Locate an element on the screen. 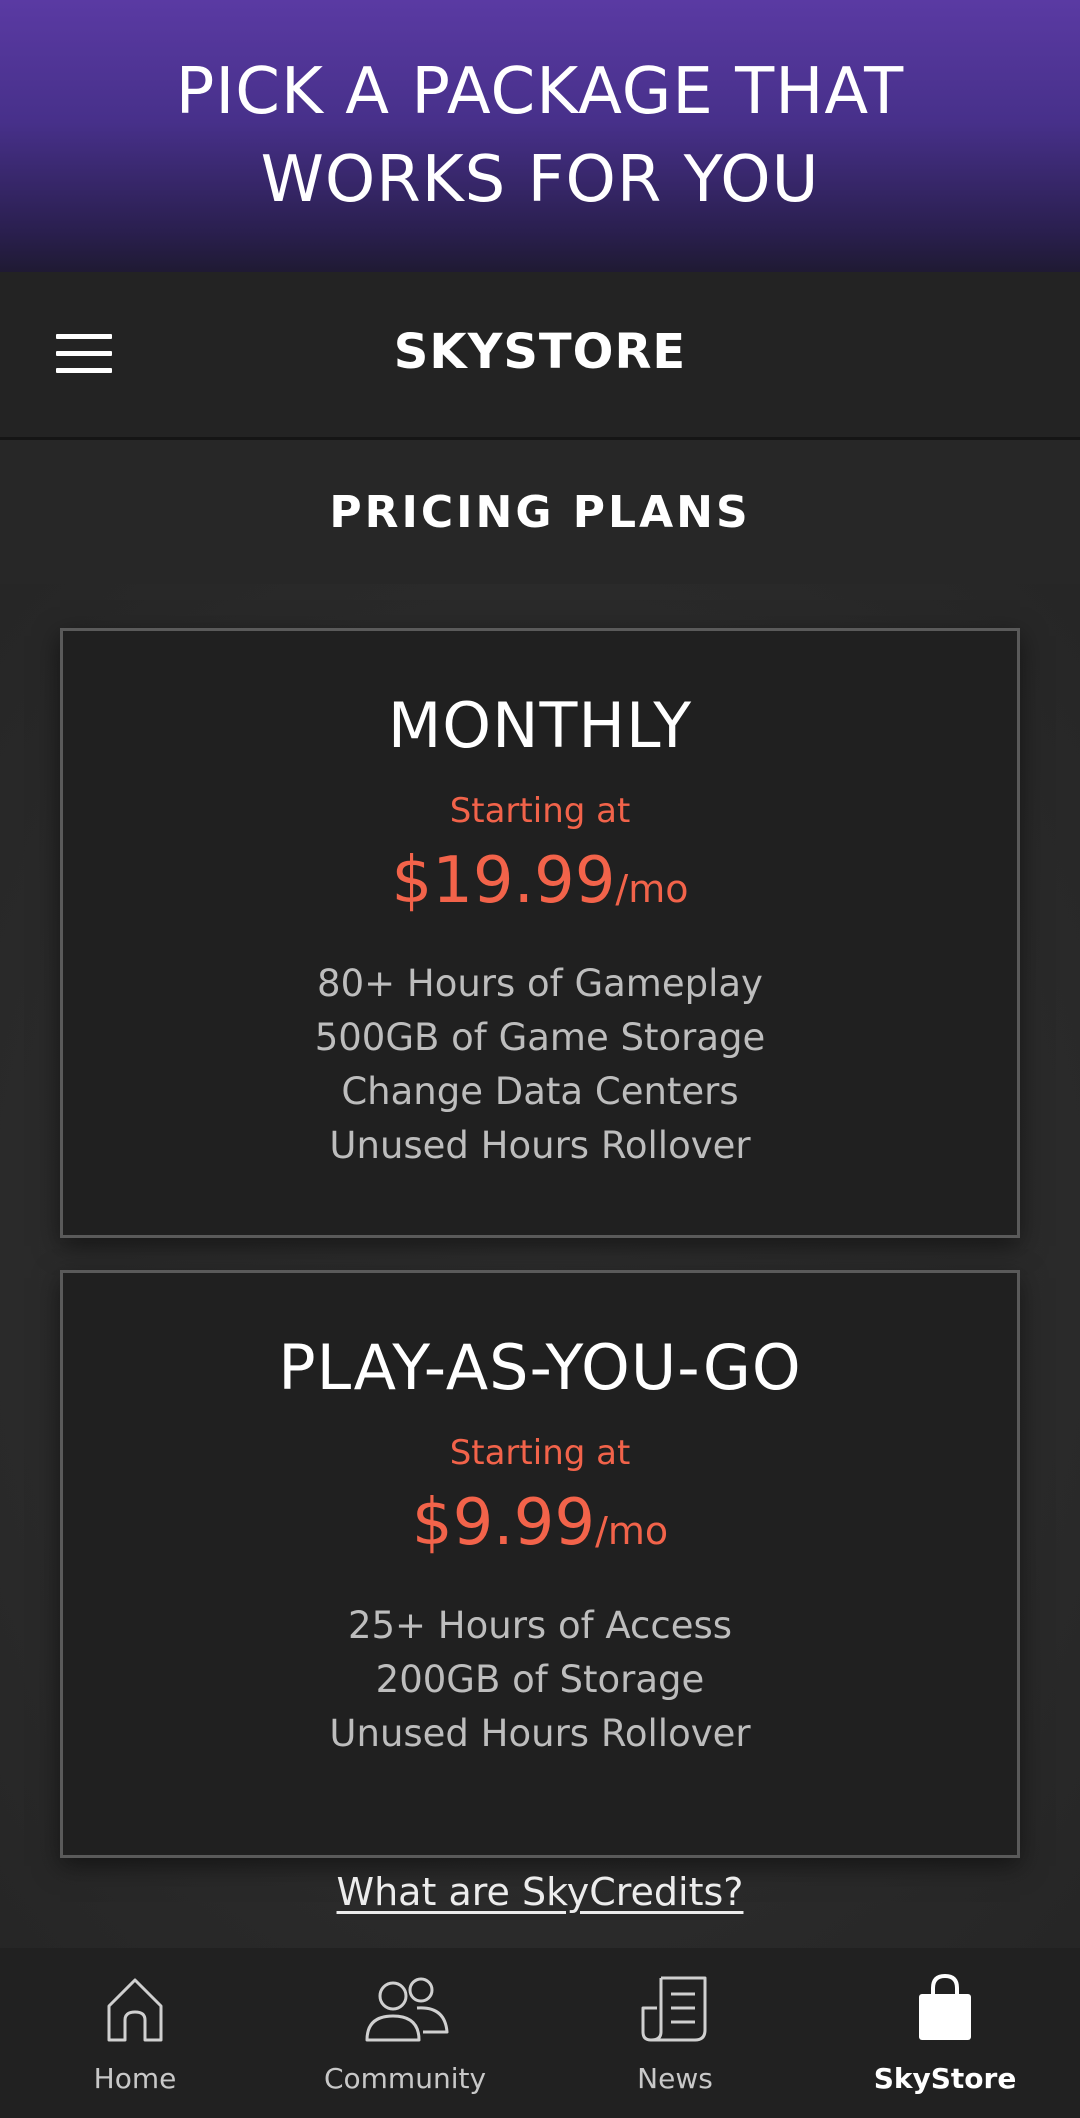 This screenshot has height=2118, width=1080. hero-banner: PICK A PACKAGE THAT WORKS FOR YOU is located at coordinates (540, 136).